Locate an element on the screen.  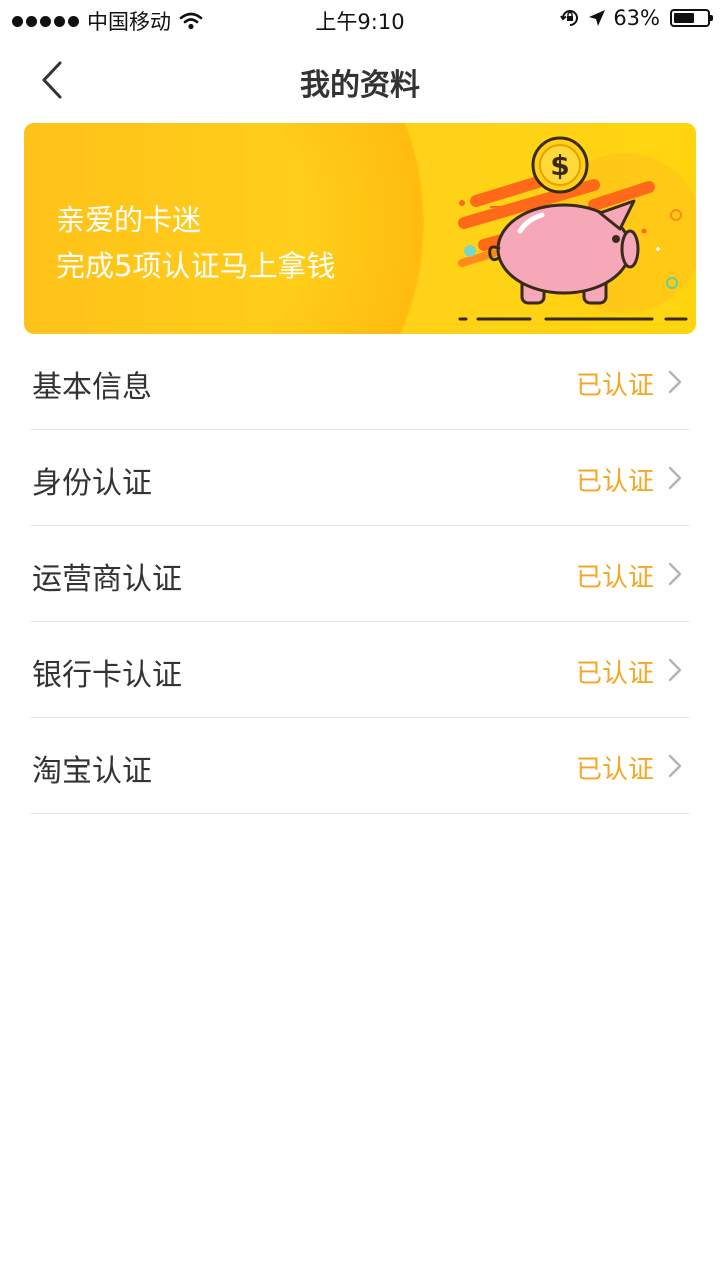
nav-bar: 我的资料 is located at coordinates (360, 81).